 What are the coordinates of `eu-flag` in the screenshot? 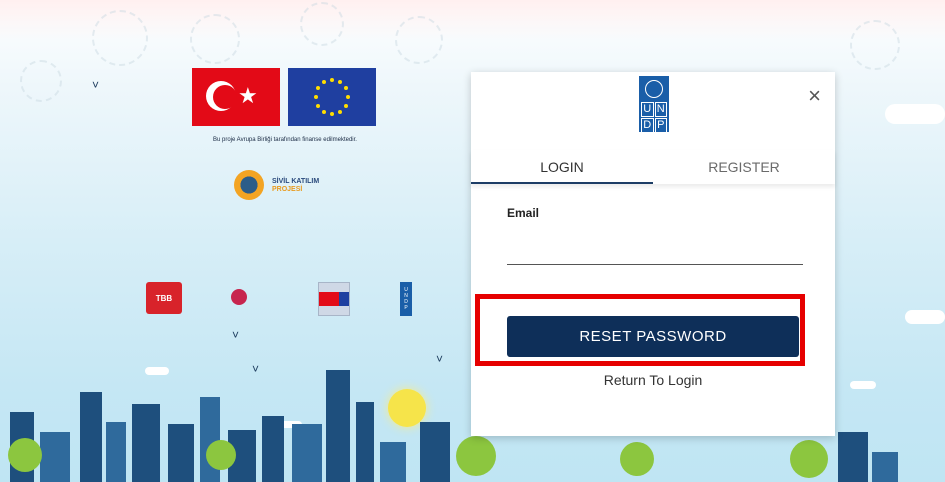 It's located at (332, 97).